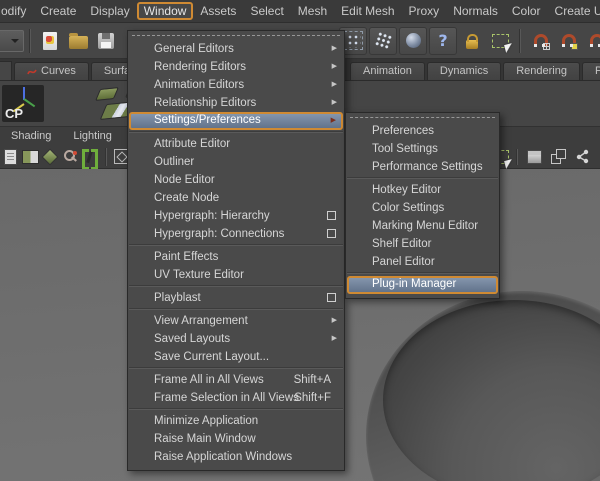 Image resolution: width=600 pixels, height=481 pixels. Describe the element at coordinates (12, 40) in the screenshot. I see `menu-set-selector-dropdown` at that location.